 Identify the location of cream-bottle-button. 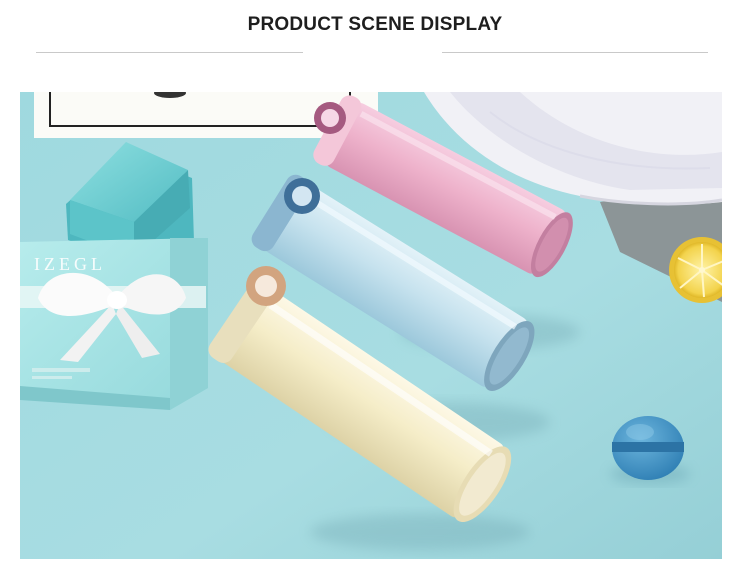
(266, 286).